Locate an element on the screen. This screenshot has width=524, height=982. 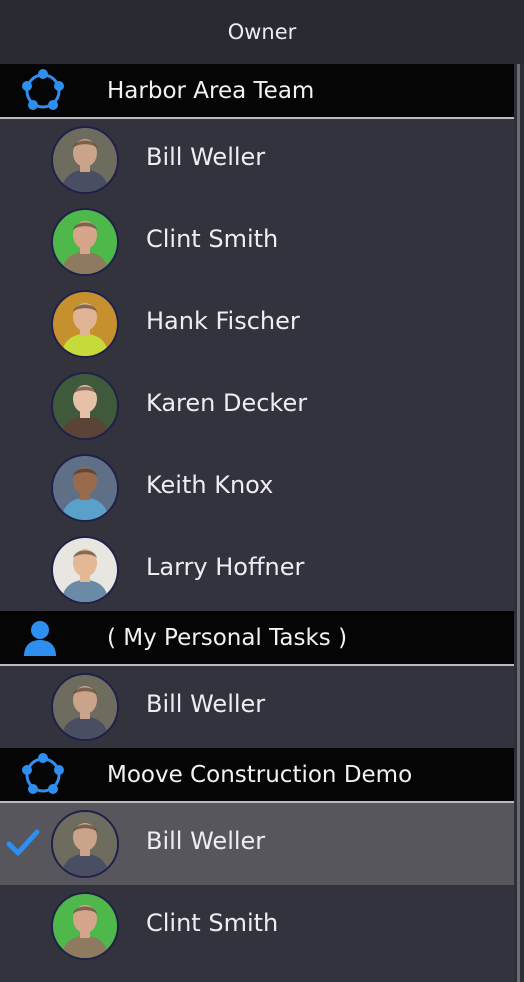
member-row: Karen Decker is located at coordinates (257, 406).